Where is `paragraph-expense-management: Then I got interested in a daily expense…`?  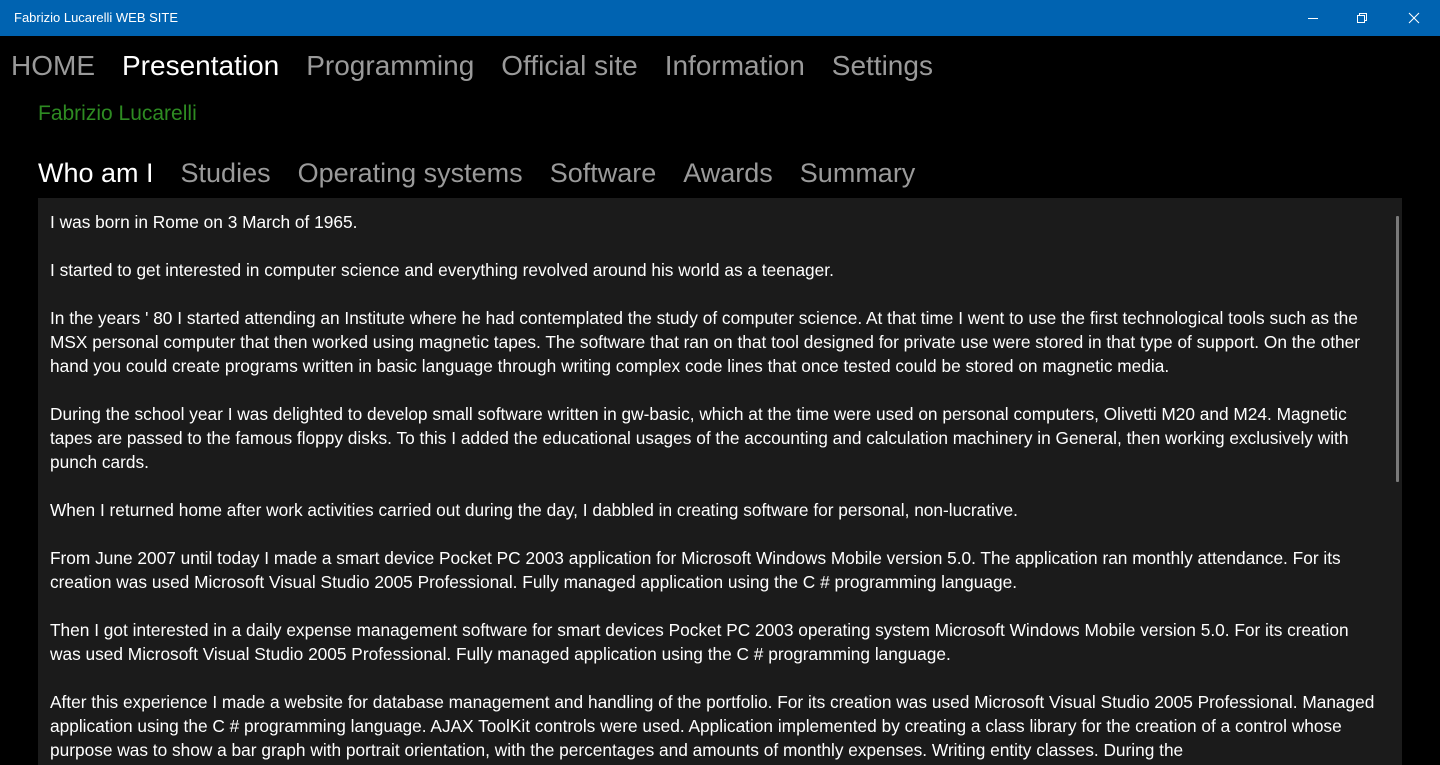
paragraph-expense-management: Then I got interested in a daily expense… is located at coordinates (699, 642).